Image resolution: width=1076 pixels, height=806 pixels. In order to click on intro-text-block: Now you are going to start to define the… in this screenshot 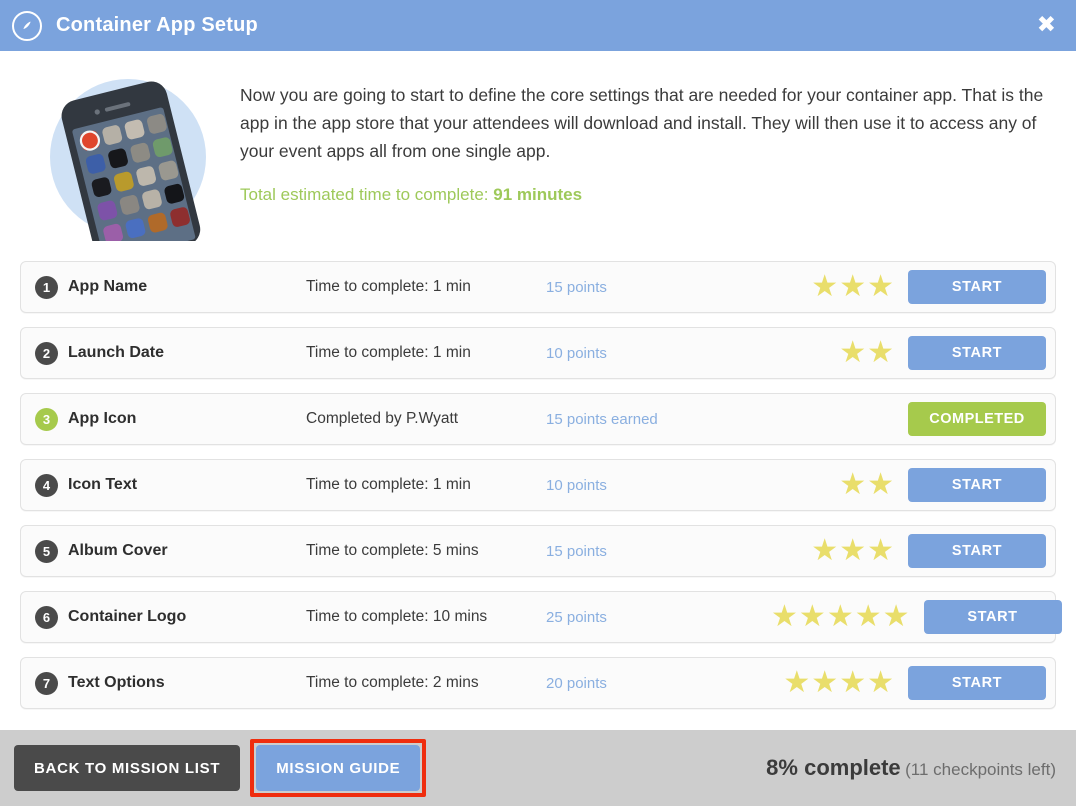, I will do `click(648, 139)`.